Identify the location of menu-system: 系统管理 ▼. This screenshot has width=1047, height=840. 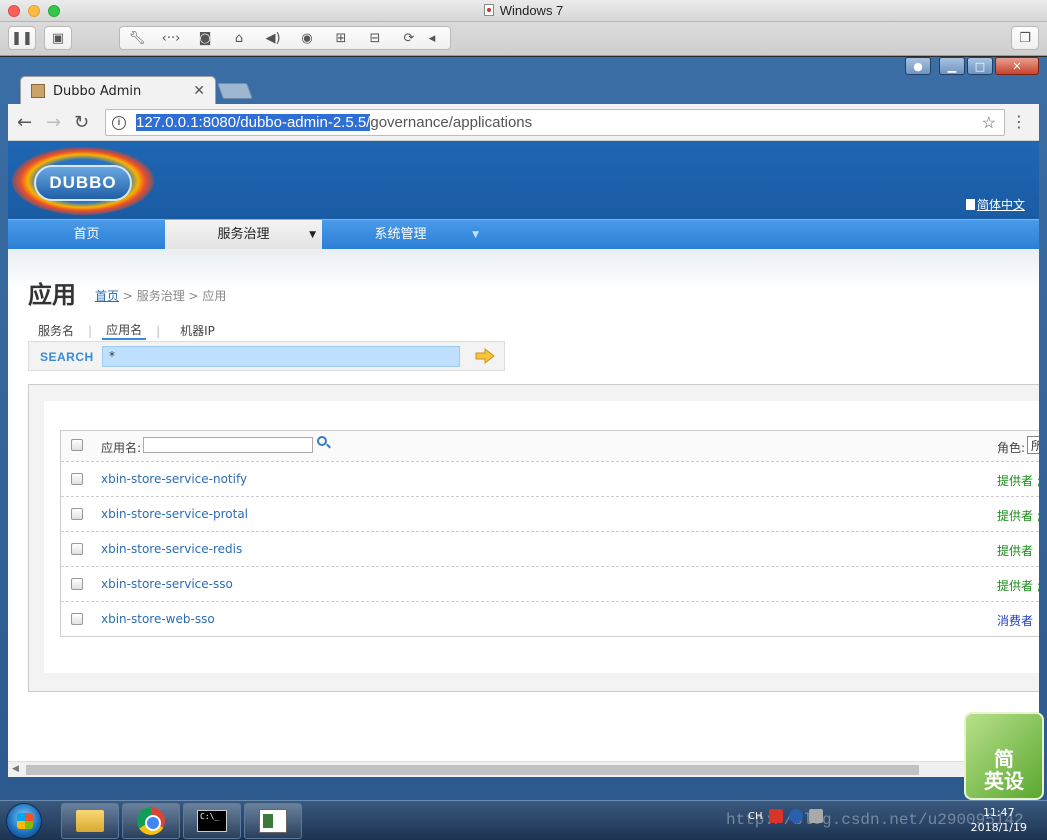
(400, 235).